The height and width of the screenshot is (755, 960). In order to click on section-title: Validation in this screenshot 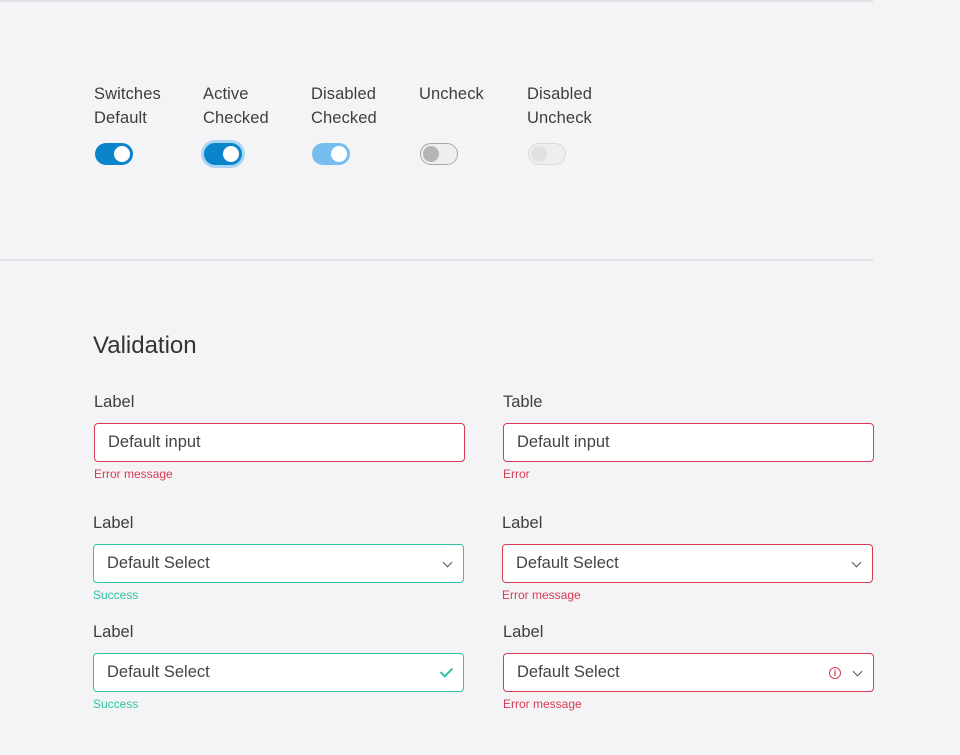, I will do `click(145, 345)`.